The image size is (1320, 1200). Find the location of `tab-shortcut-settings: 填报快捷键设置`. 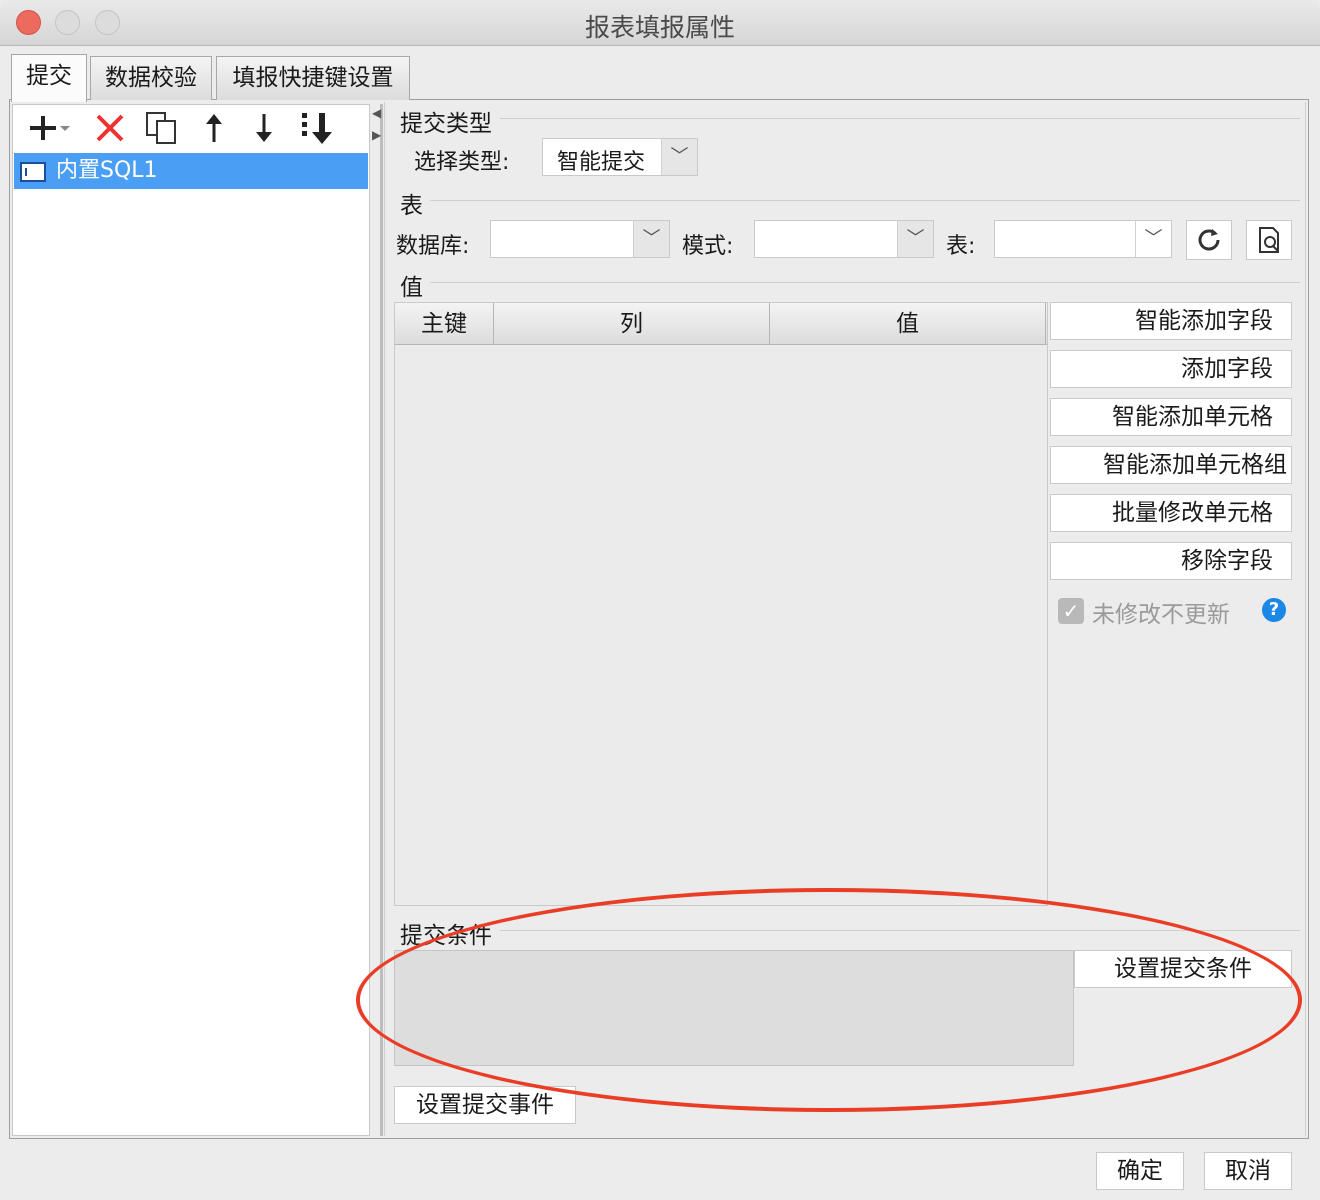

tab-shortcut-settings: 填报快捷键设置 is located at coordinates (313, 78).